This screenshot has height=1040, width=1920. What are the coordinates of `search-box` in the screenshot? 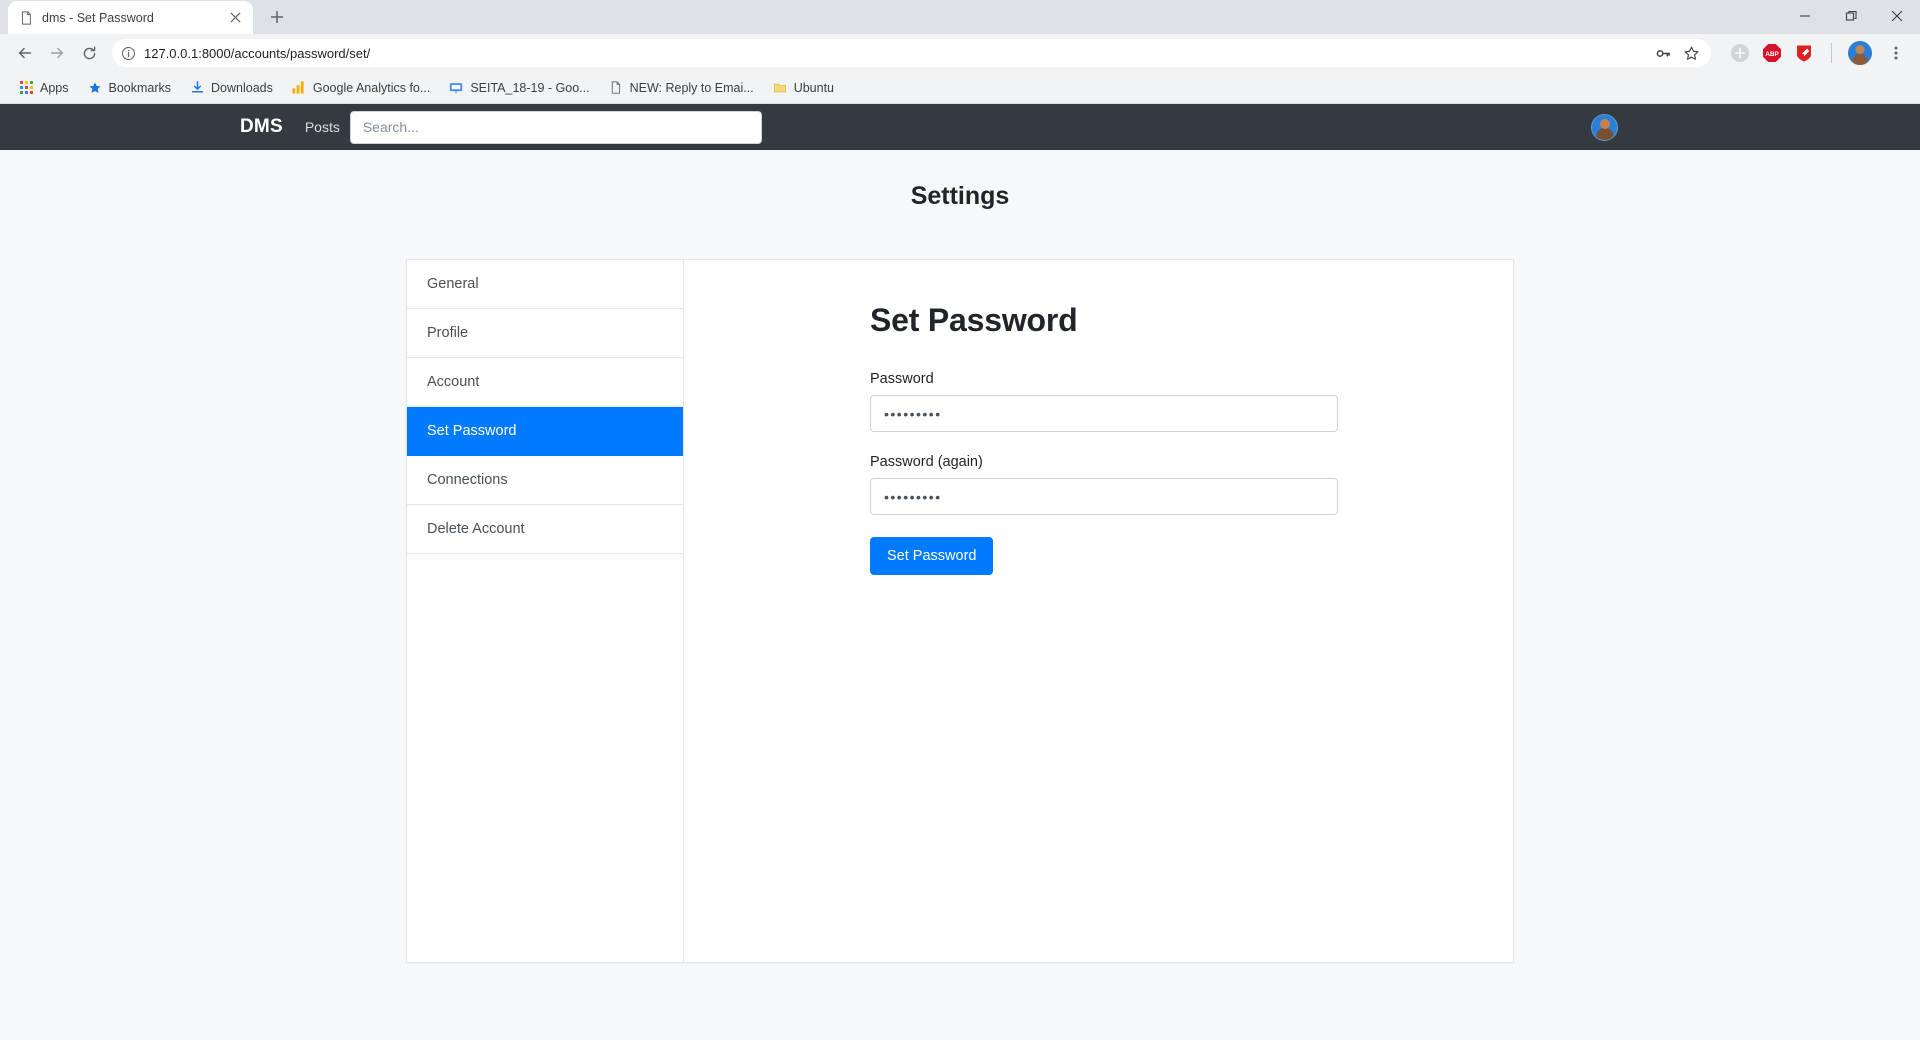 It's located at (555, 127).